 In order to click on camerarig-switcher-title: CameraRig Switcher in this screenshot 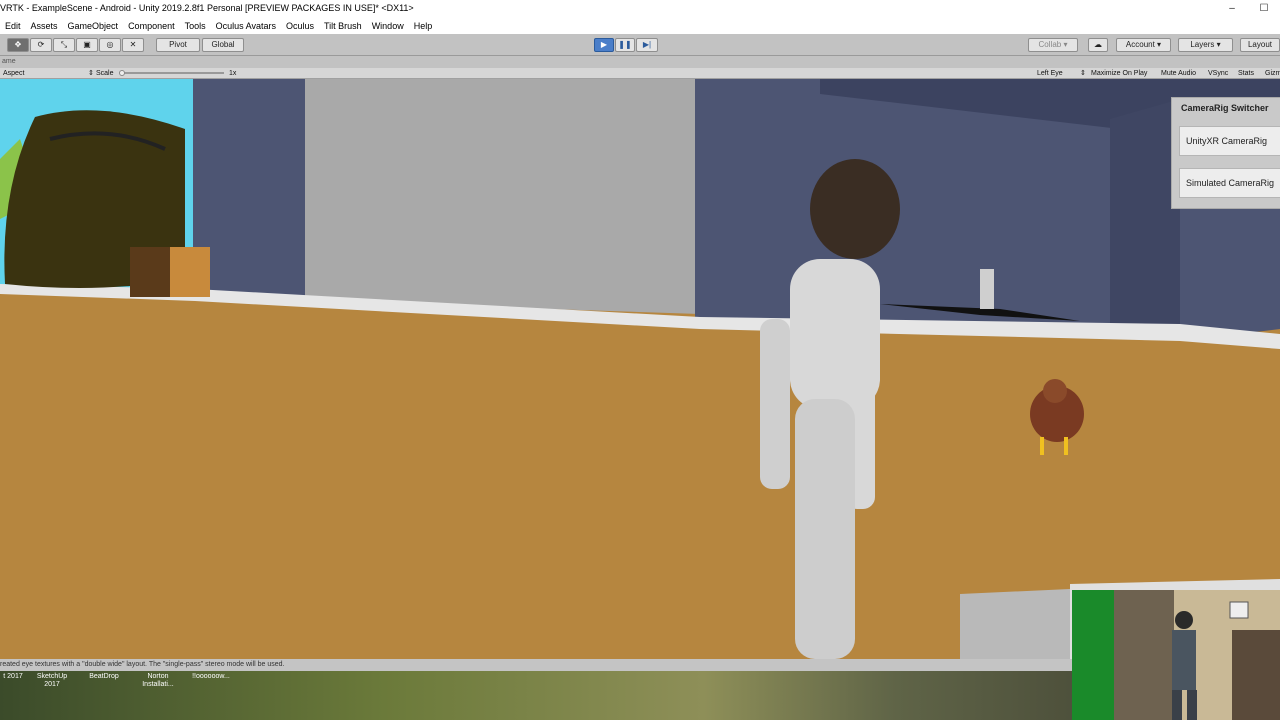, I will do `click(1225, 108)`.